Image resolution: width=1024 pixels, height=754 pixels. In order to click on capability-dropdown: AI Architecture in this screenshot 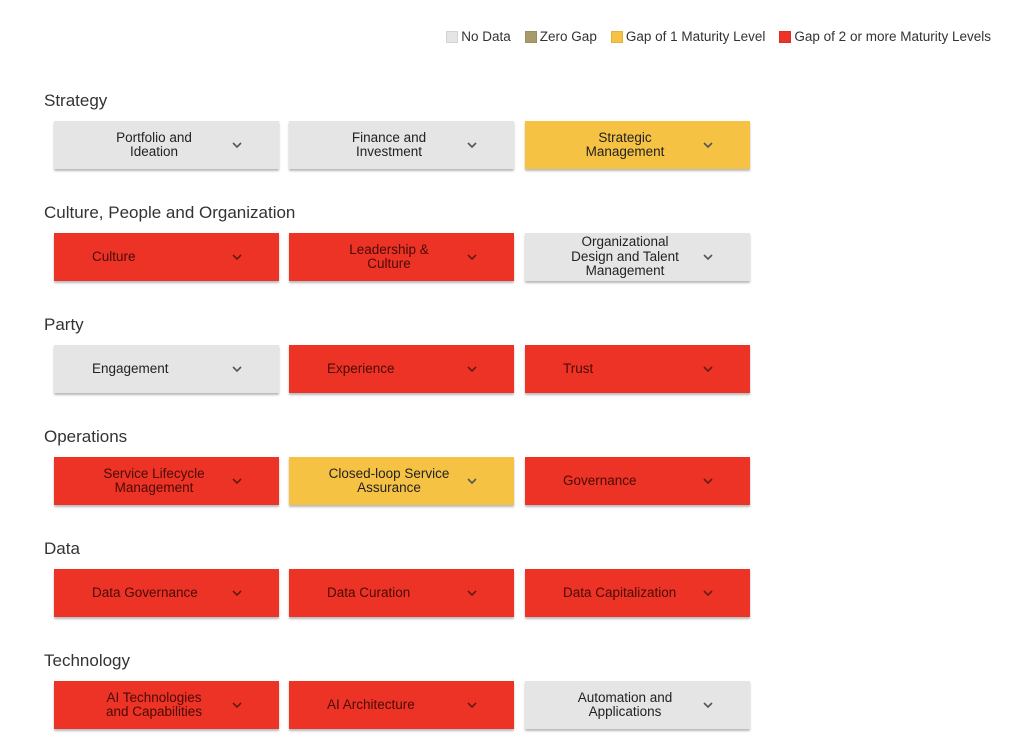, I will do `click(401, 705)`.